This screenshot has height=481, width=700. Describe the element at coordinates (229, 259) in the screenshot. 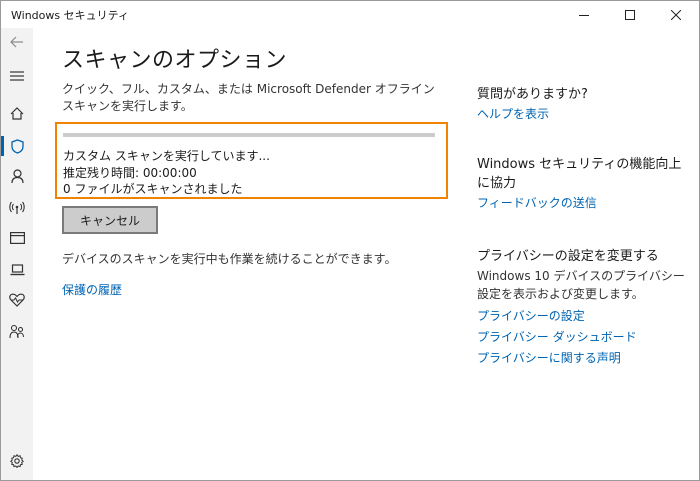

I see `continue-working-text: デバイスのスキャンを実行中も作業を続けることができます。` at that location.